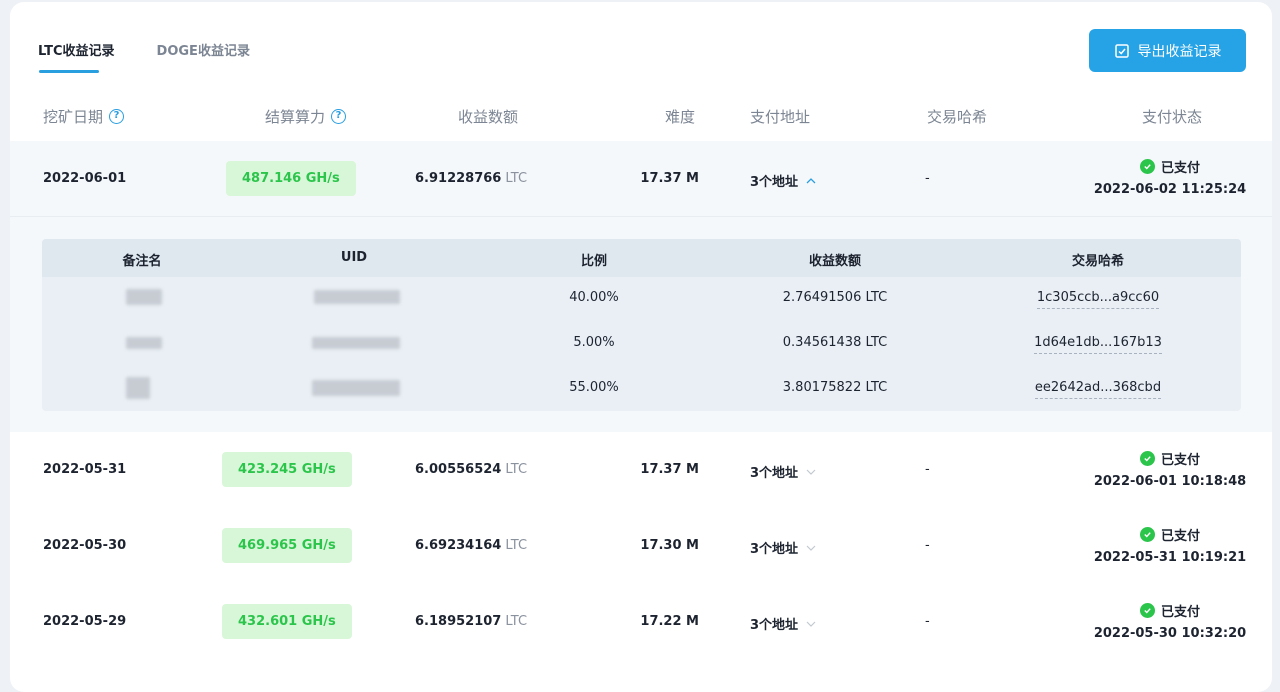  I want to click on header-ratio: 比例, so click(593, 261).